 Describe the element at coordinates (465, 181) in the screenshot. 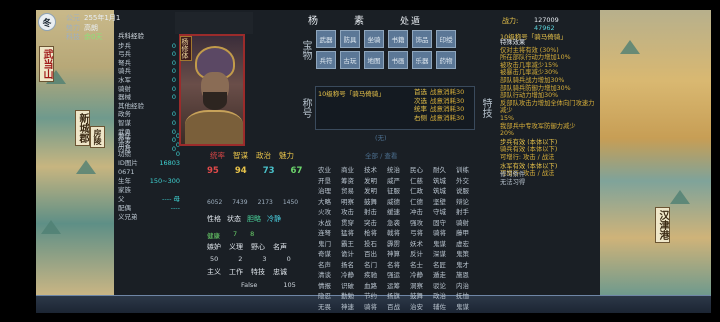

I see `skill-cell: 外交` at that location.